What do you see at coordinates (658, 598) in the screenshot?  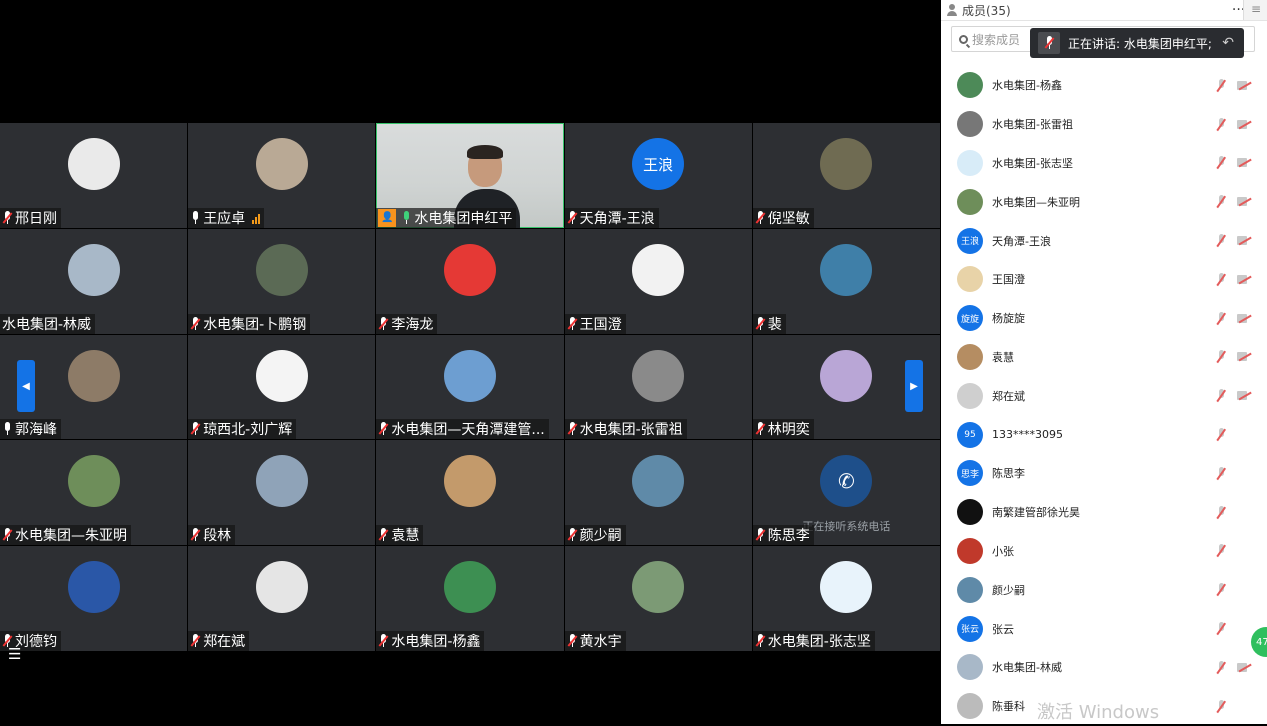 I see `participant-tile: 黄水宇` at bounding box center [658, 598].